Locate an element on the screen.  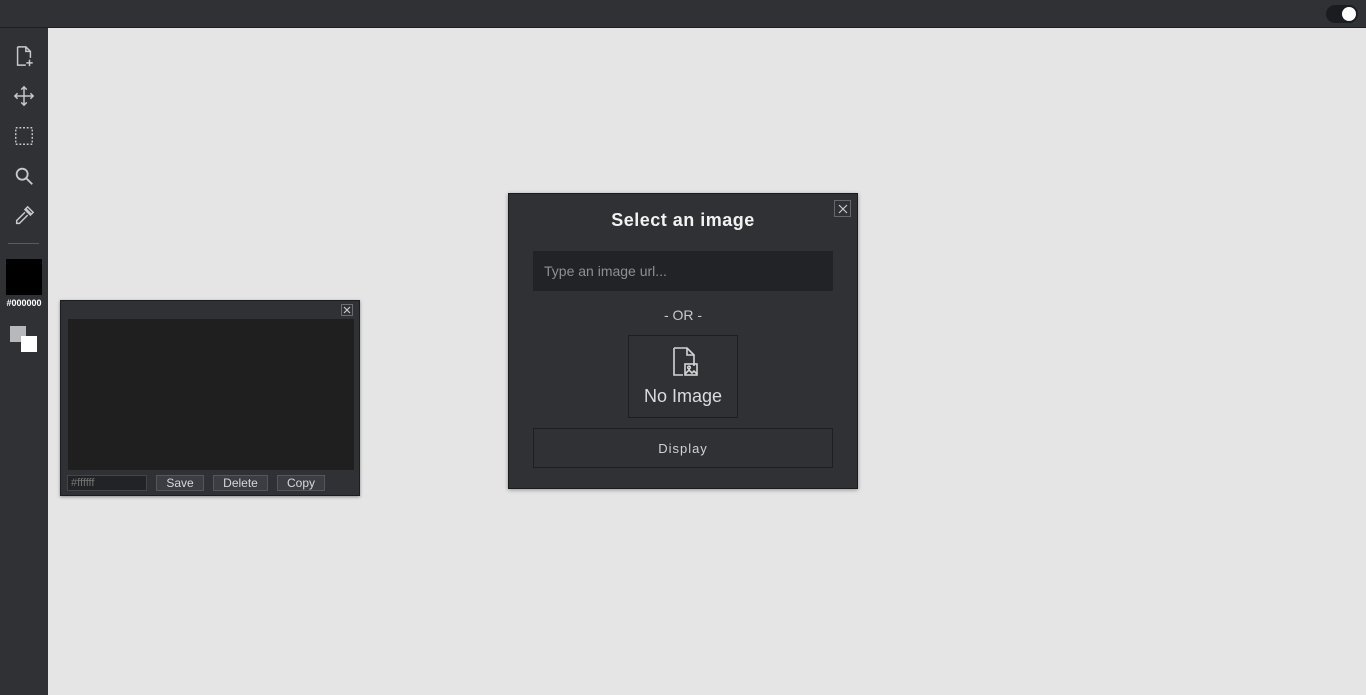
palette-save-button: Save is located at coordinates (180, 483).